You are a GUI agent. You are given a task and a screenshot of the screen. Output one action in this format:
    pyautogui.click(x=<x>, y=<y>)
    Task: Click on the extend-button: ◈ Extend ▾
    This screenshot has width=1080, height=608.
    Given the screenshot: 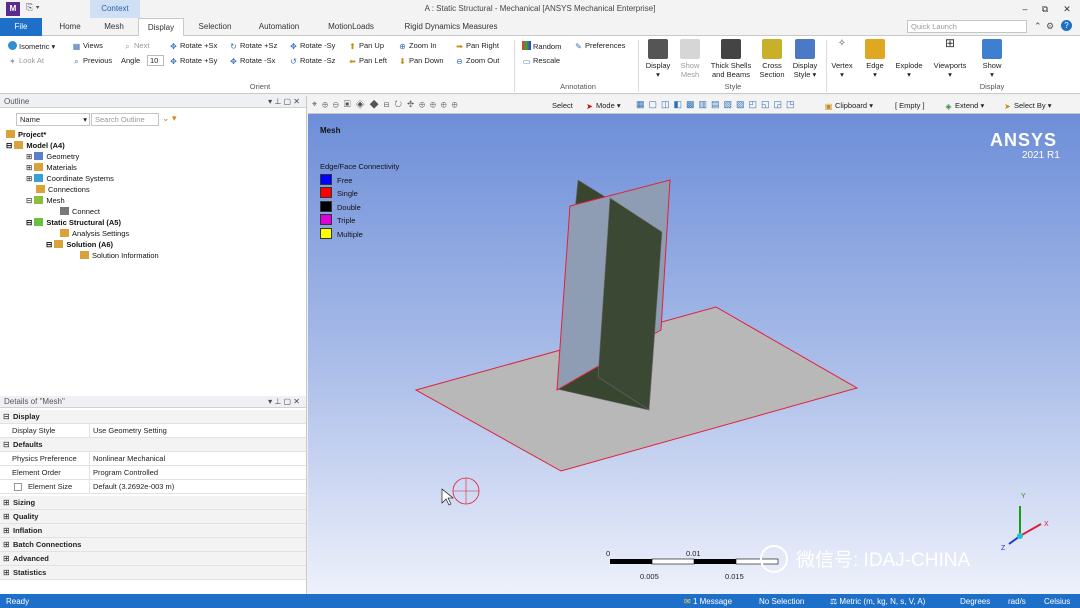 What is the action you would take?
    pyautogui.click(x=964, y=106)
    